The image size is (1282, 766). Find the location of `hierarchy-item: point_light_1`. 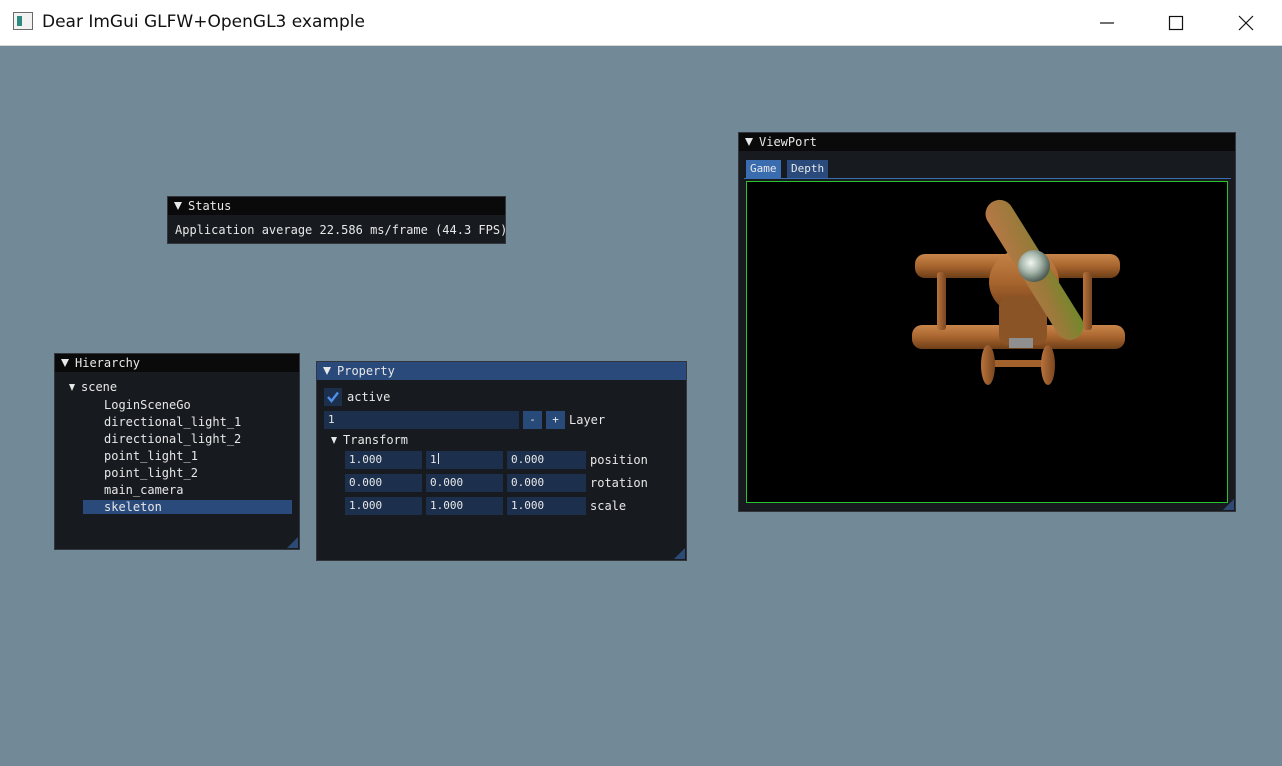

hierarchy-item: point_light_1 is located at coordinates (140, 456).